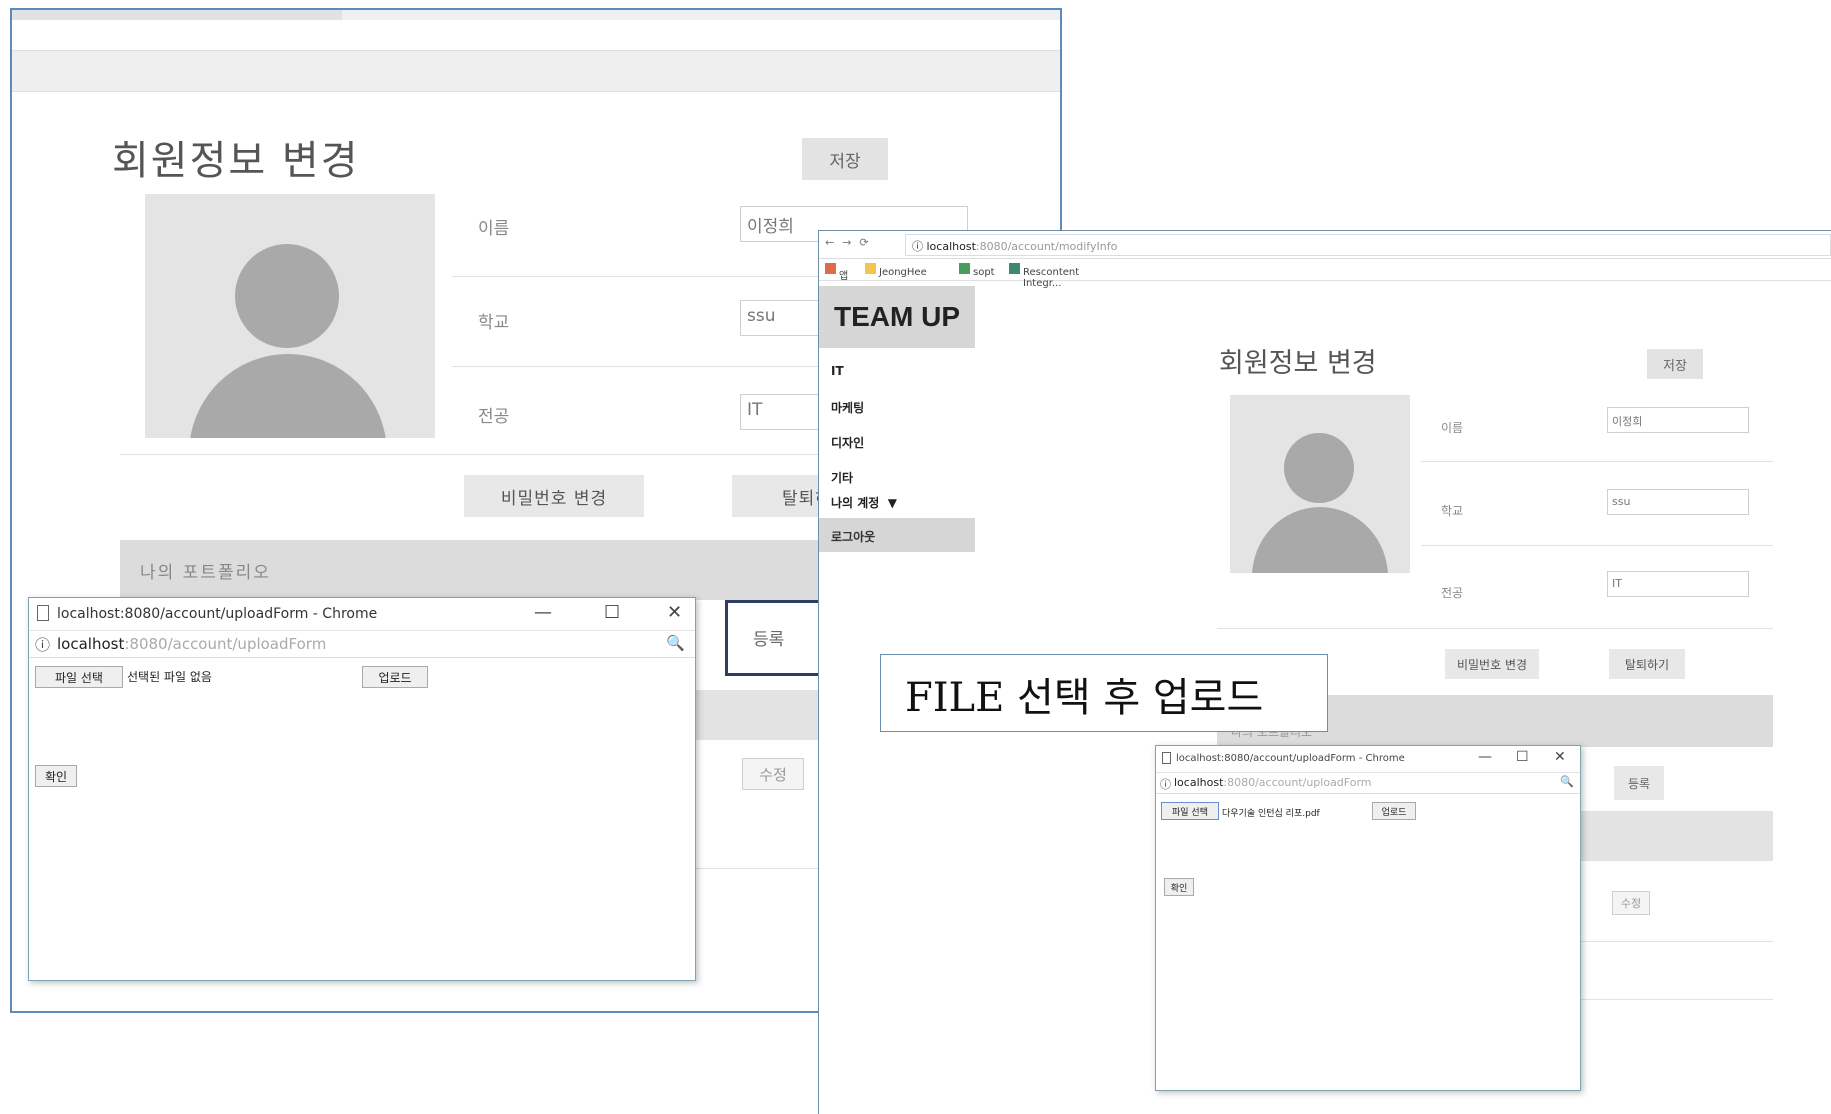 This screenshot has width=1831, height=1114. What do you see at coordinates (1046, 246) in the screenshot?
I see `url-path: :8080/account/modifyInfo` at bounding box center [1046, 246].